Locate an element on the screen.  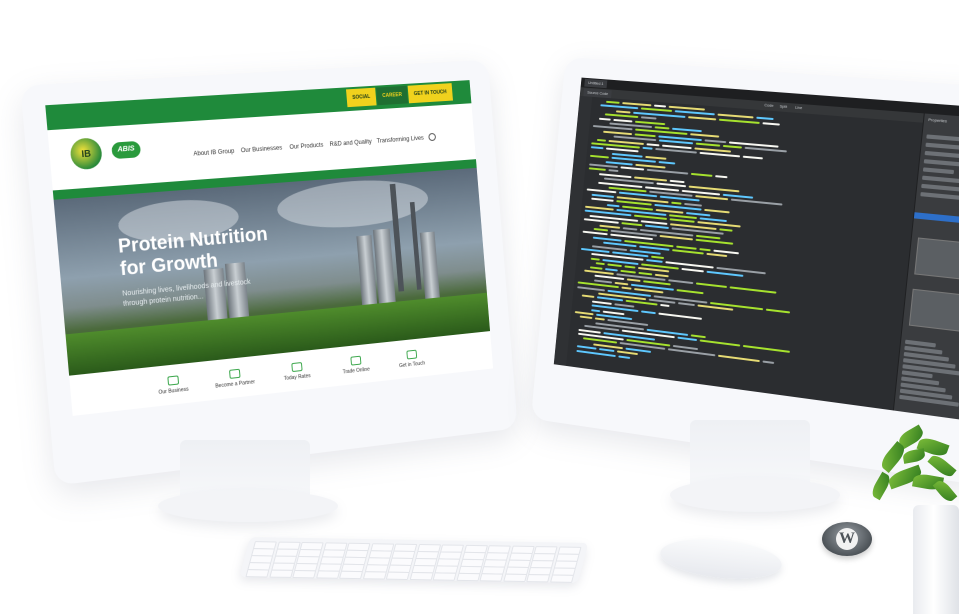
quick-link-trade-online: Trade Online is located at coordinates (356, 365).